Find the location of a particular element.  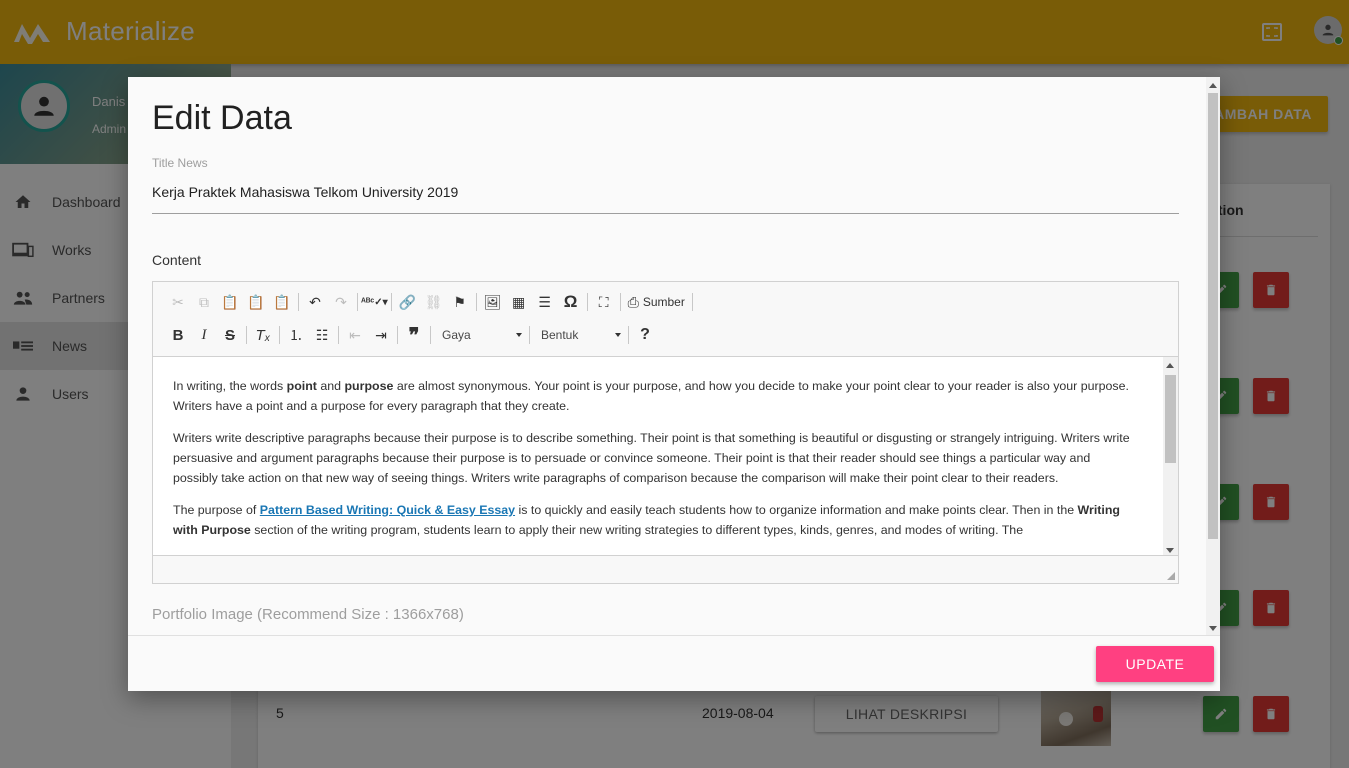

spellcheck-icon: ᴬᴮᶜ✓▾ is located at coordinates (374, 302).